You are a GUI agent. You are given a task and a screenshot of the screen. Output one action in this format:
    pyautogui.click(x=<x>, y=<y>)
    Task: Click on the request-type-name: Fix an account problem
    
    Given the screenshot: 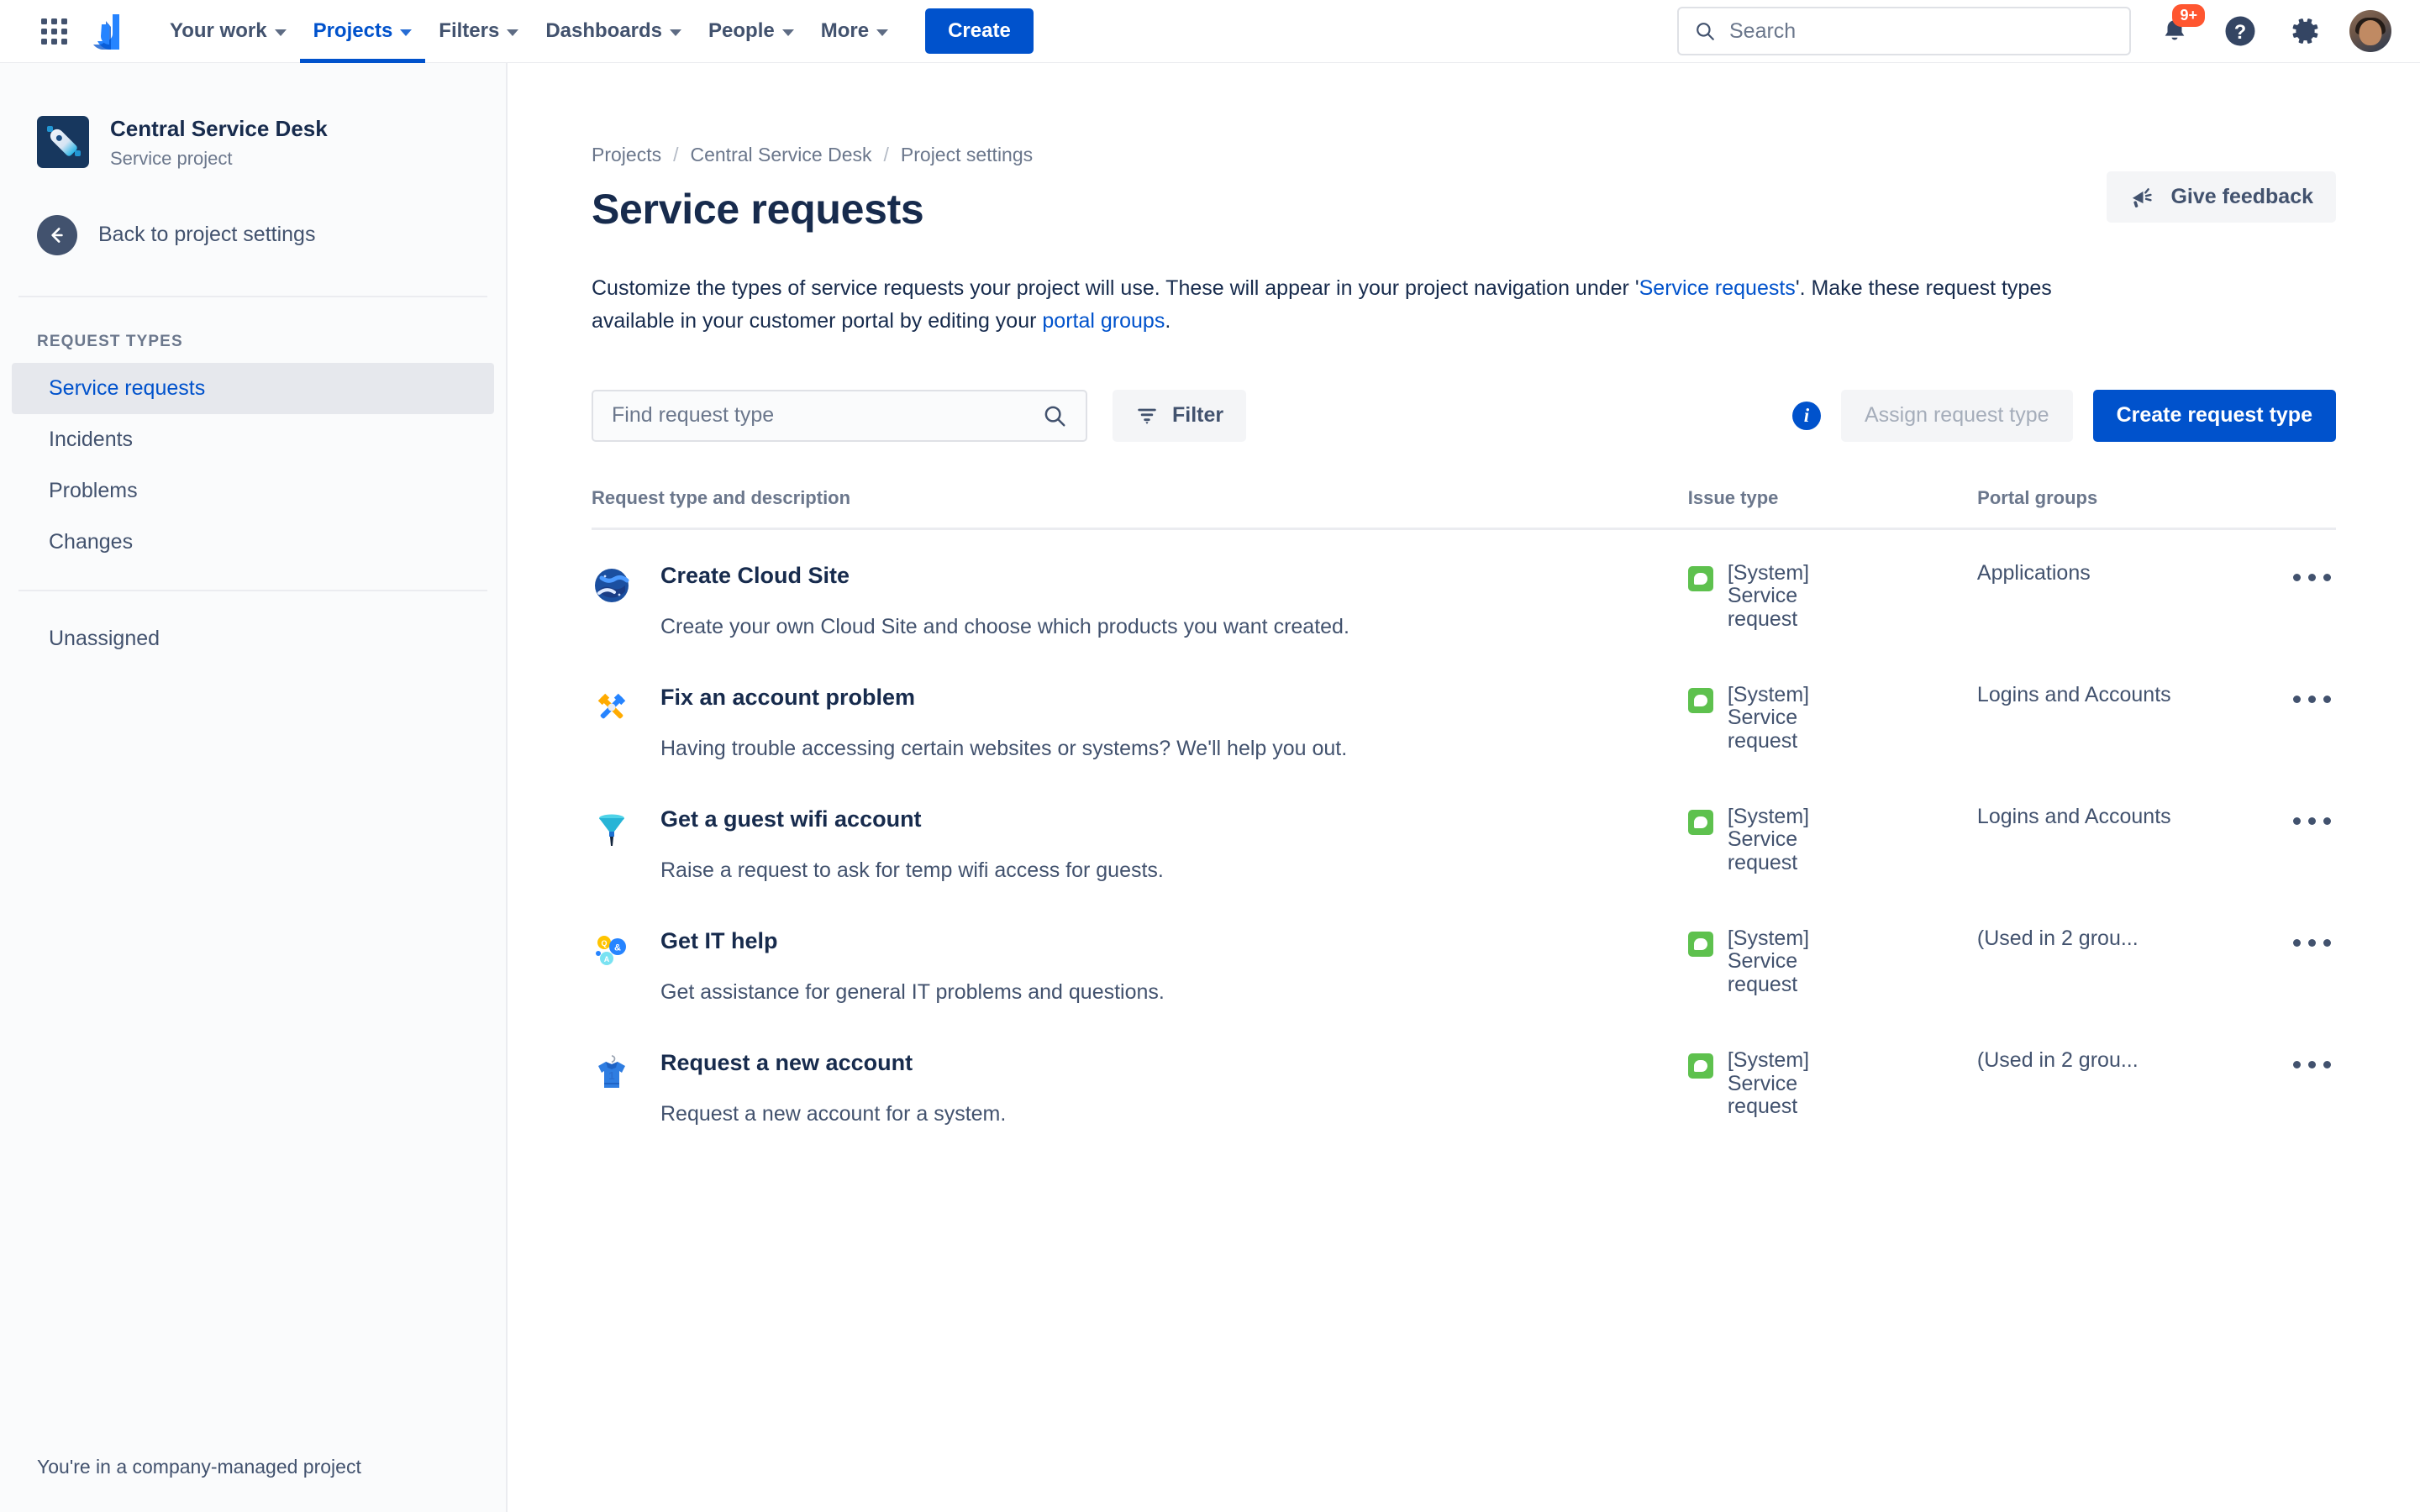 What is the action you would take?
    pyautogui.click(x=1003, y=697)
    